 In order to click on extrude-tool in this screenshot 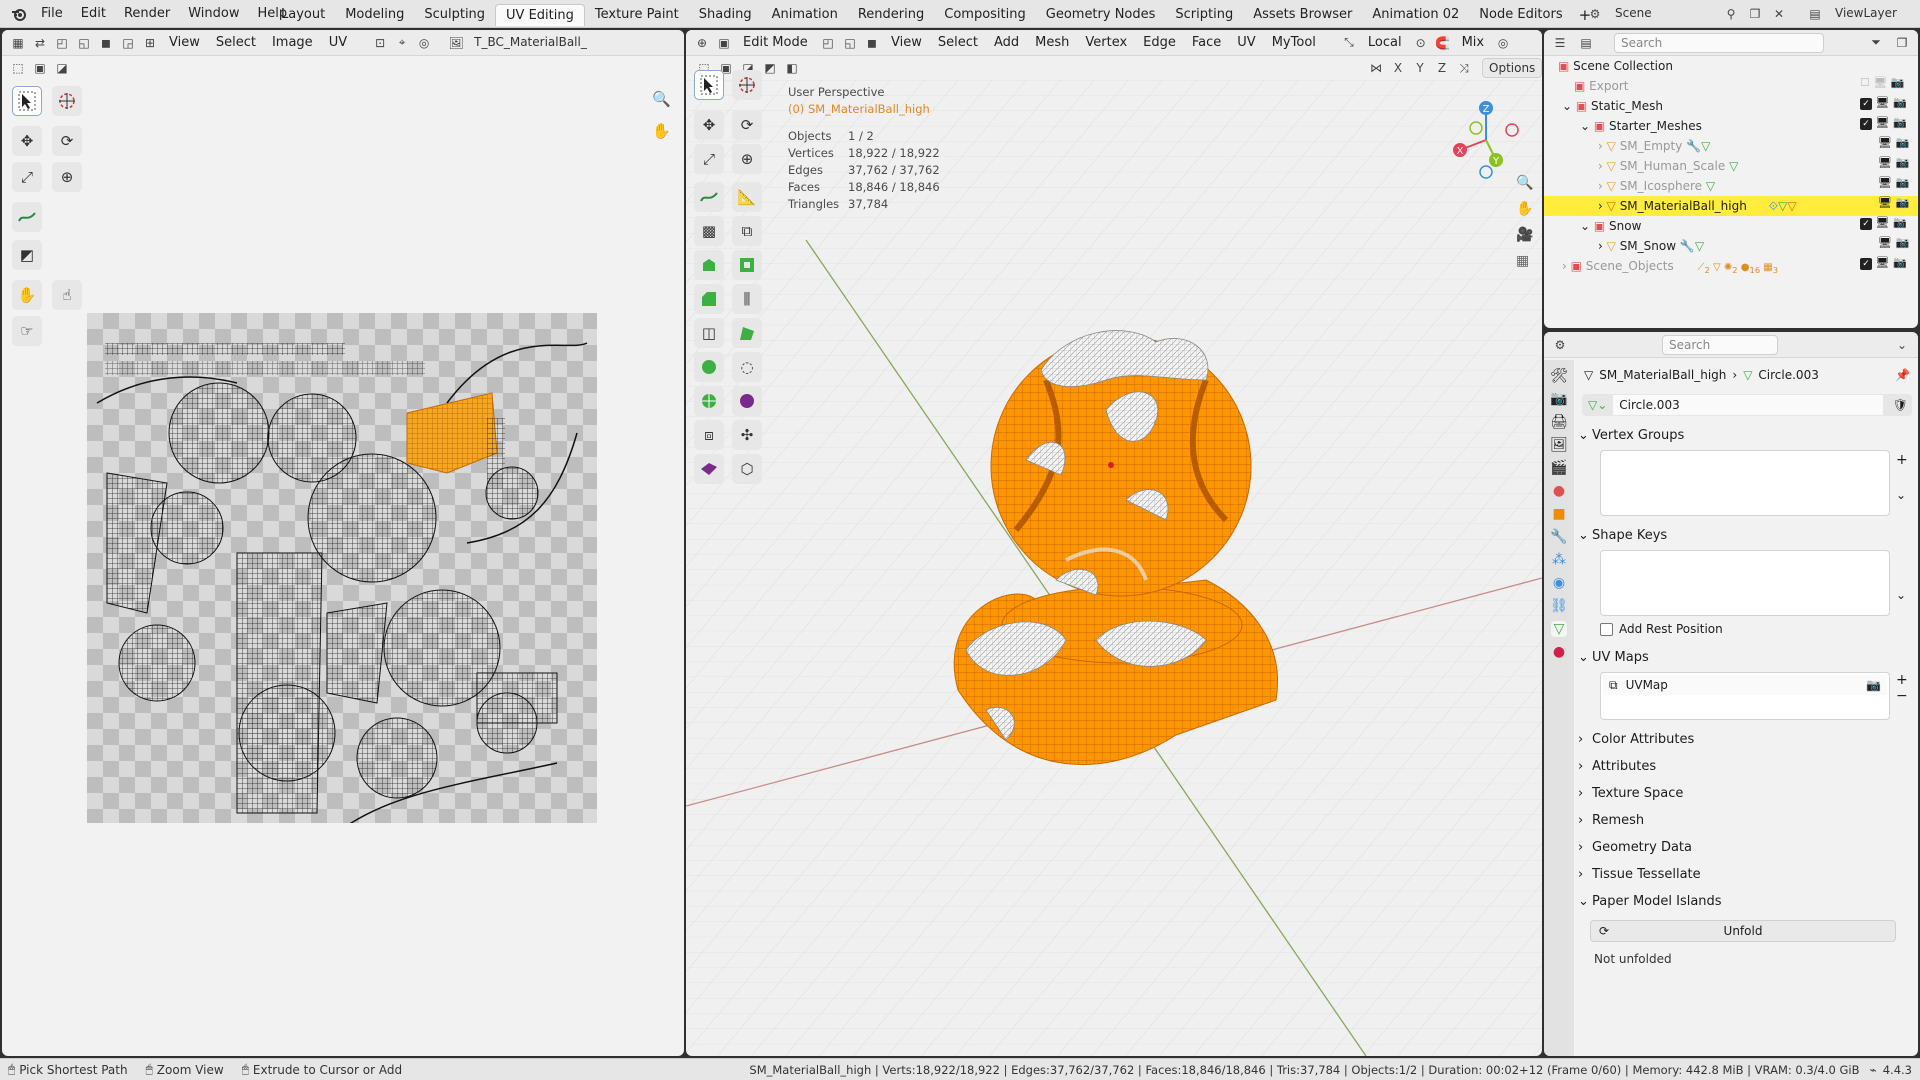, I will do `click(709, 265)`.